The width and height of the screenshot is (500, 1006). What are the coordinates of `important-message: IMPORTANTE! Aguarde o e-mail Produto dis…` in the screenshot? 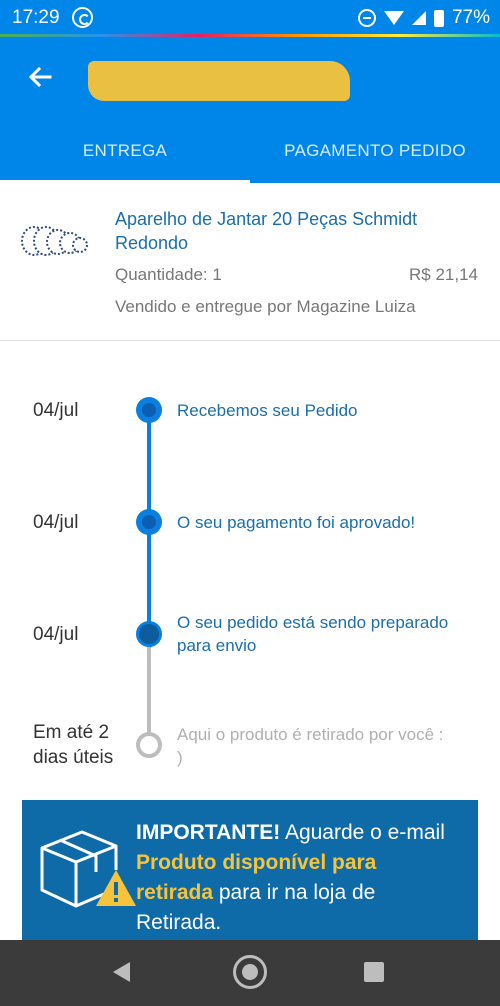 It's located at (296, 878).